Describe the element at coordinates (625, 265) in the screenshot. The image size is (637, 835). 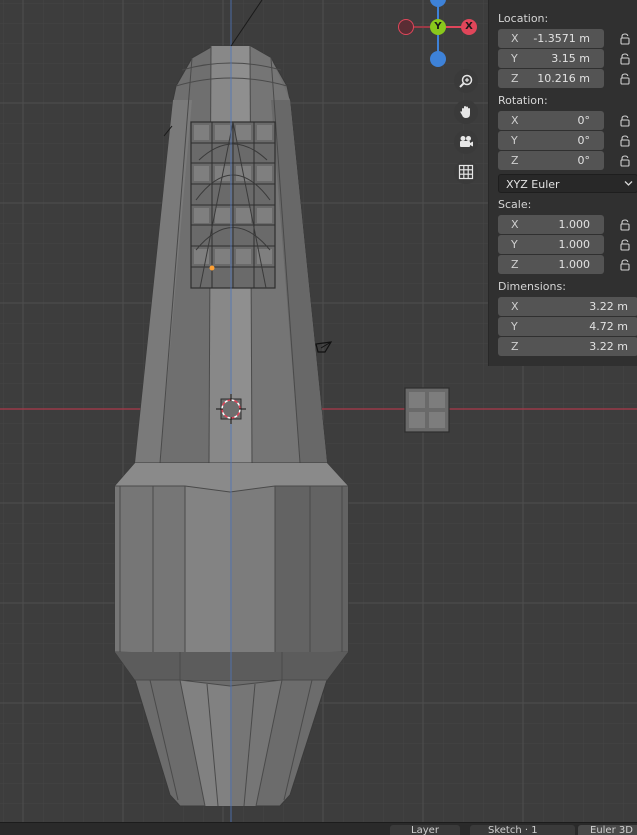
I see `lock-scale-z-icon` at that location.